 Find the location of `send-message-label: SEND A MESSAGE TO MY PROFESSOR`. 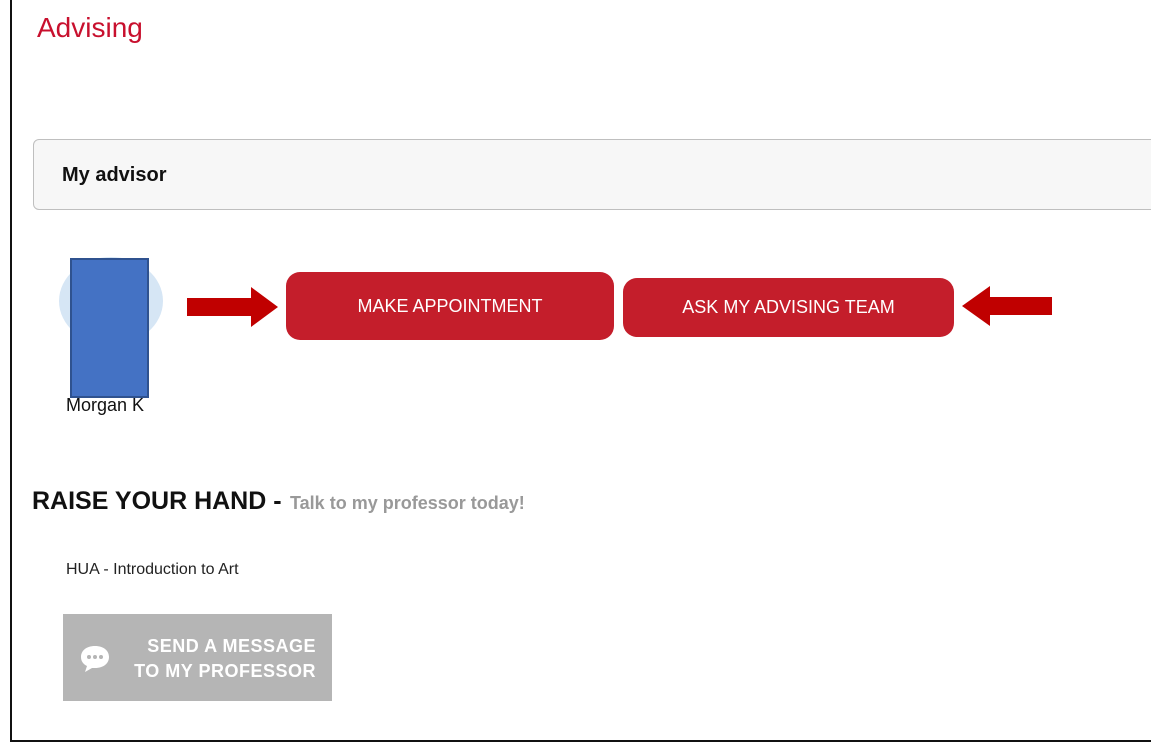

send-message-label: SEND A MESSAGE TO MY PROFESSOR is located at coordinates (221, 659).